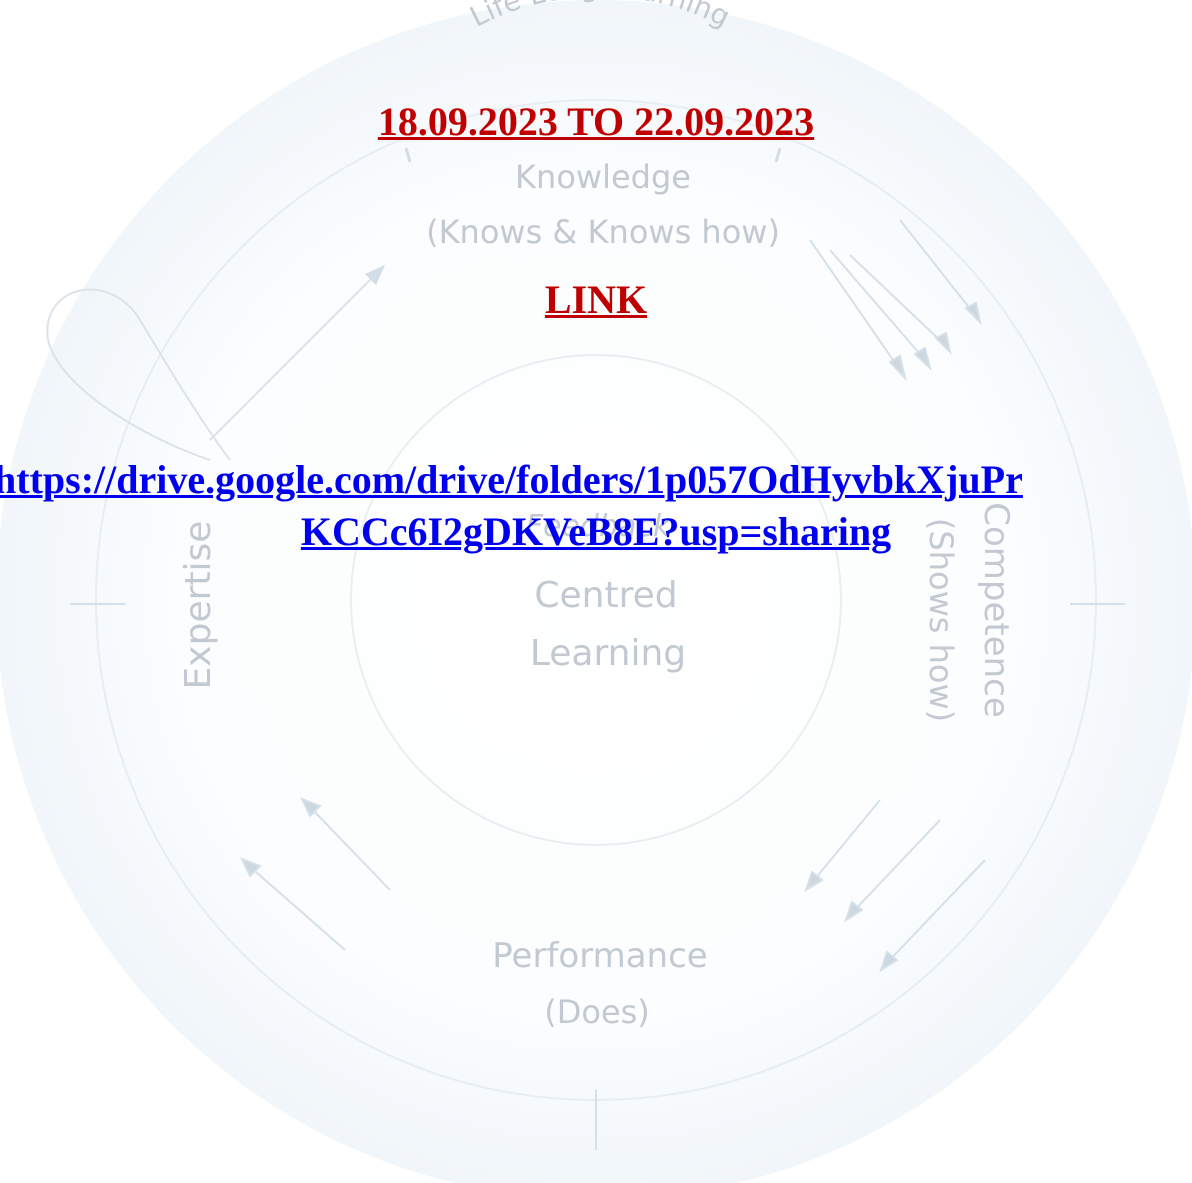 This screenshot has height=1183, width=1192. Describe the element at coordinates (596, 300) in the screenshot. I see `link-heading: LINK` at that location.